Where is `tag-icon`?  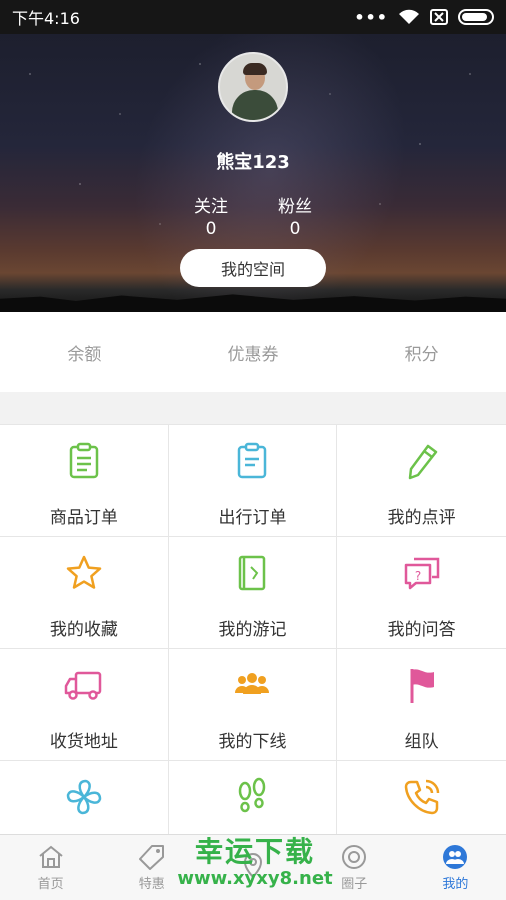
tag-icon is located at coordinates (151, 857).